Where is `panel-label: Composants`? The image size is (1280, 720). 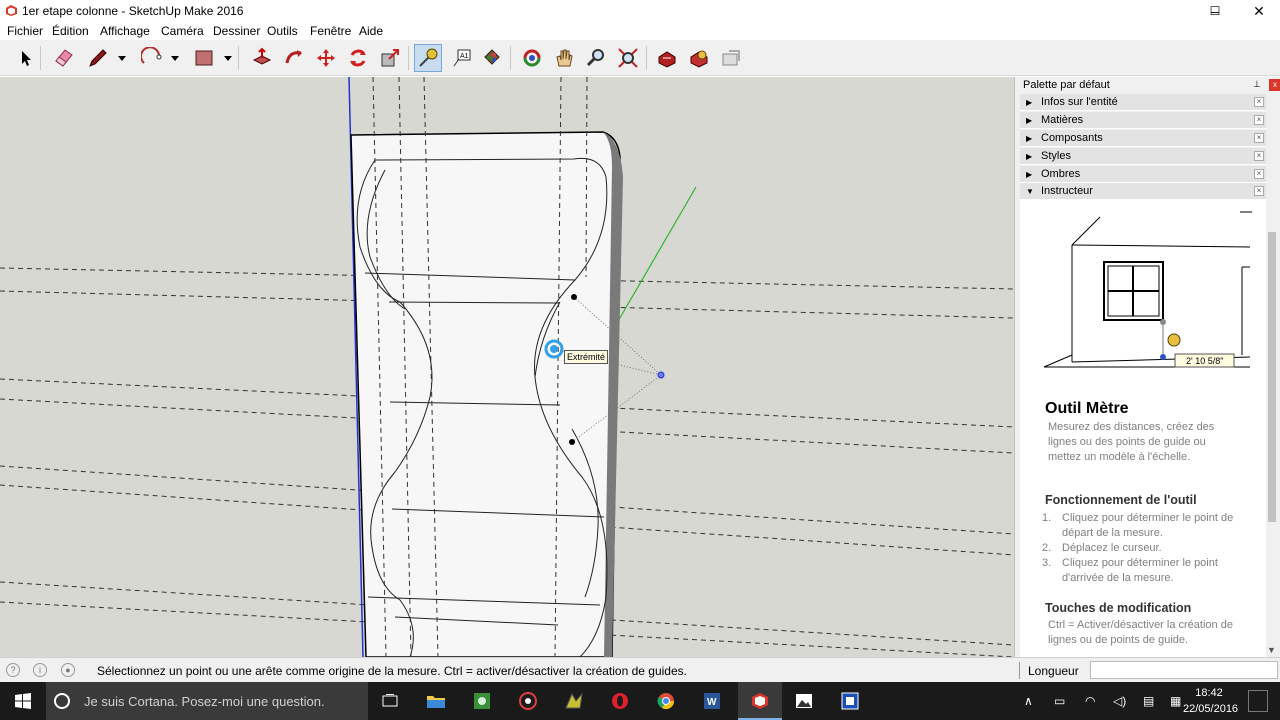 panel-label: Composants is located at coordinates (1072, 138).